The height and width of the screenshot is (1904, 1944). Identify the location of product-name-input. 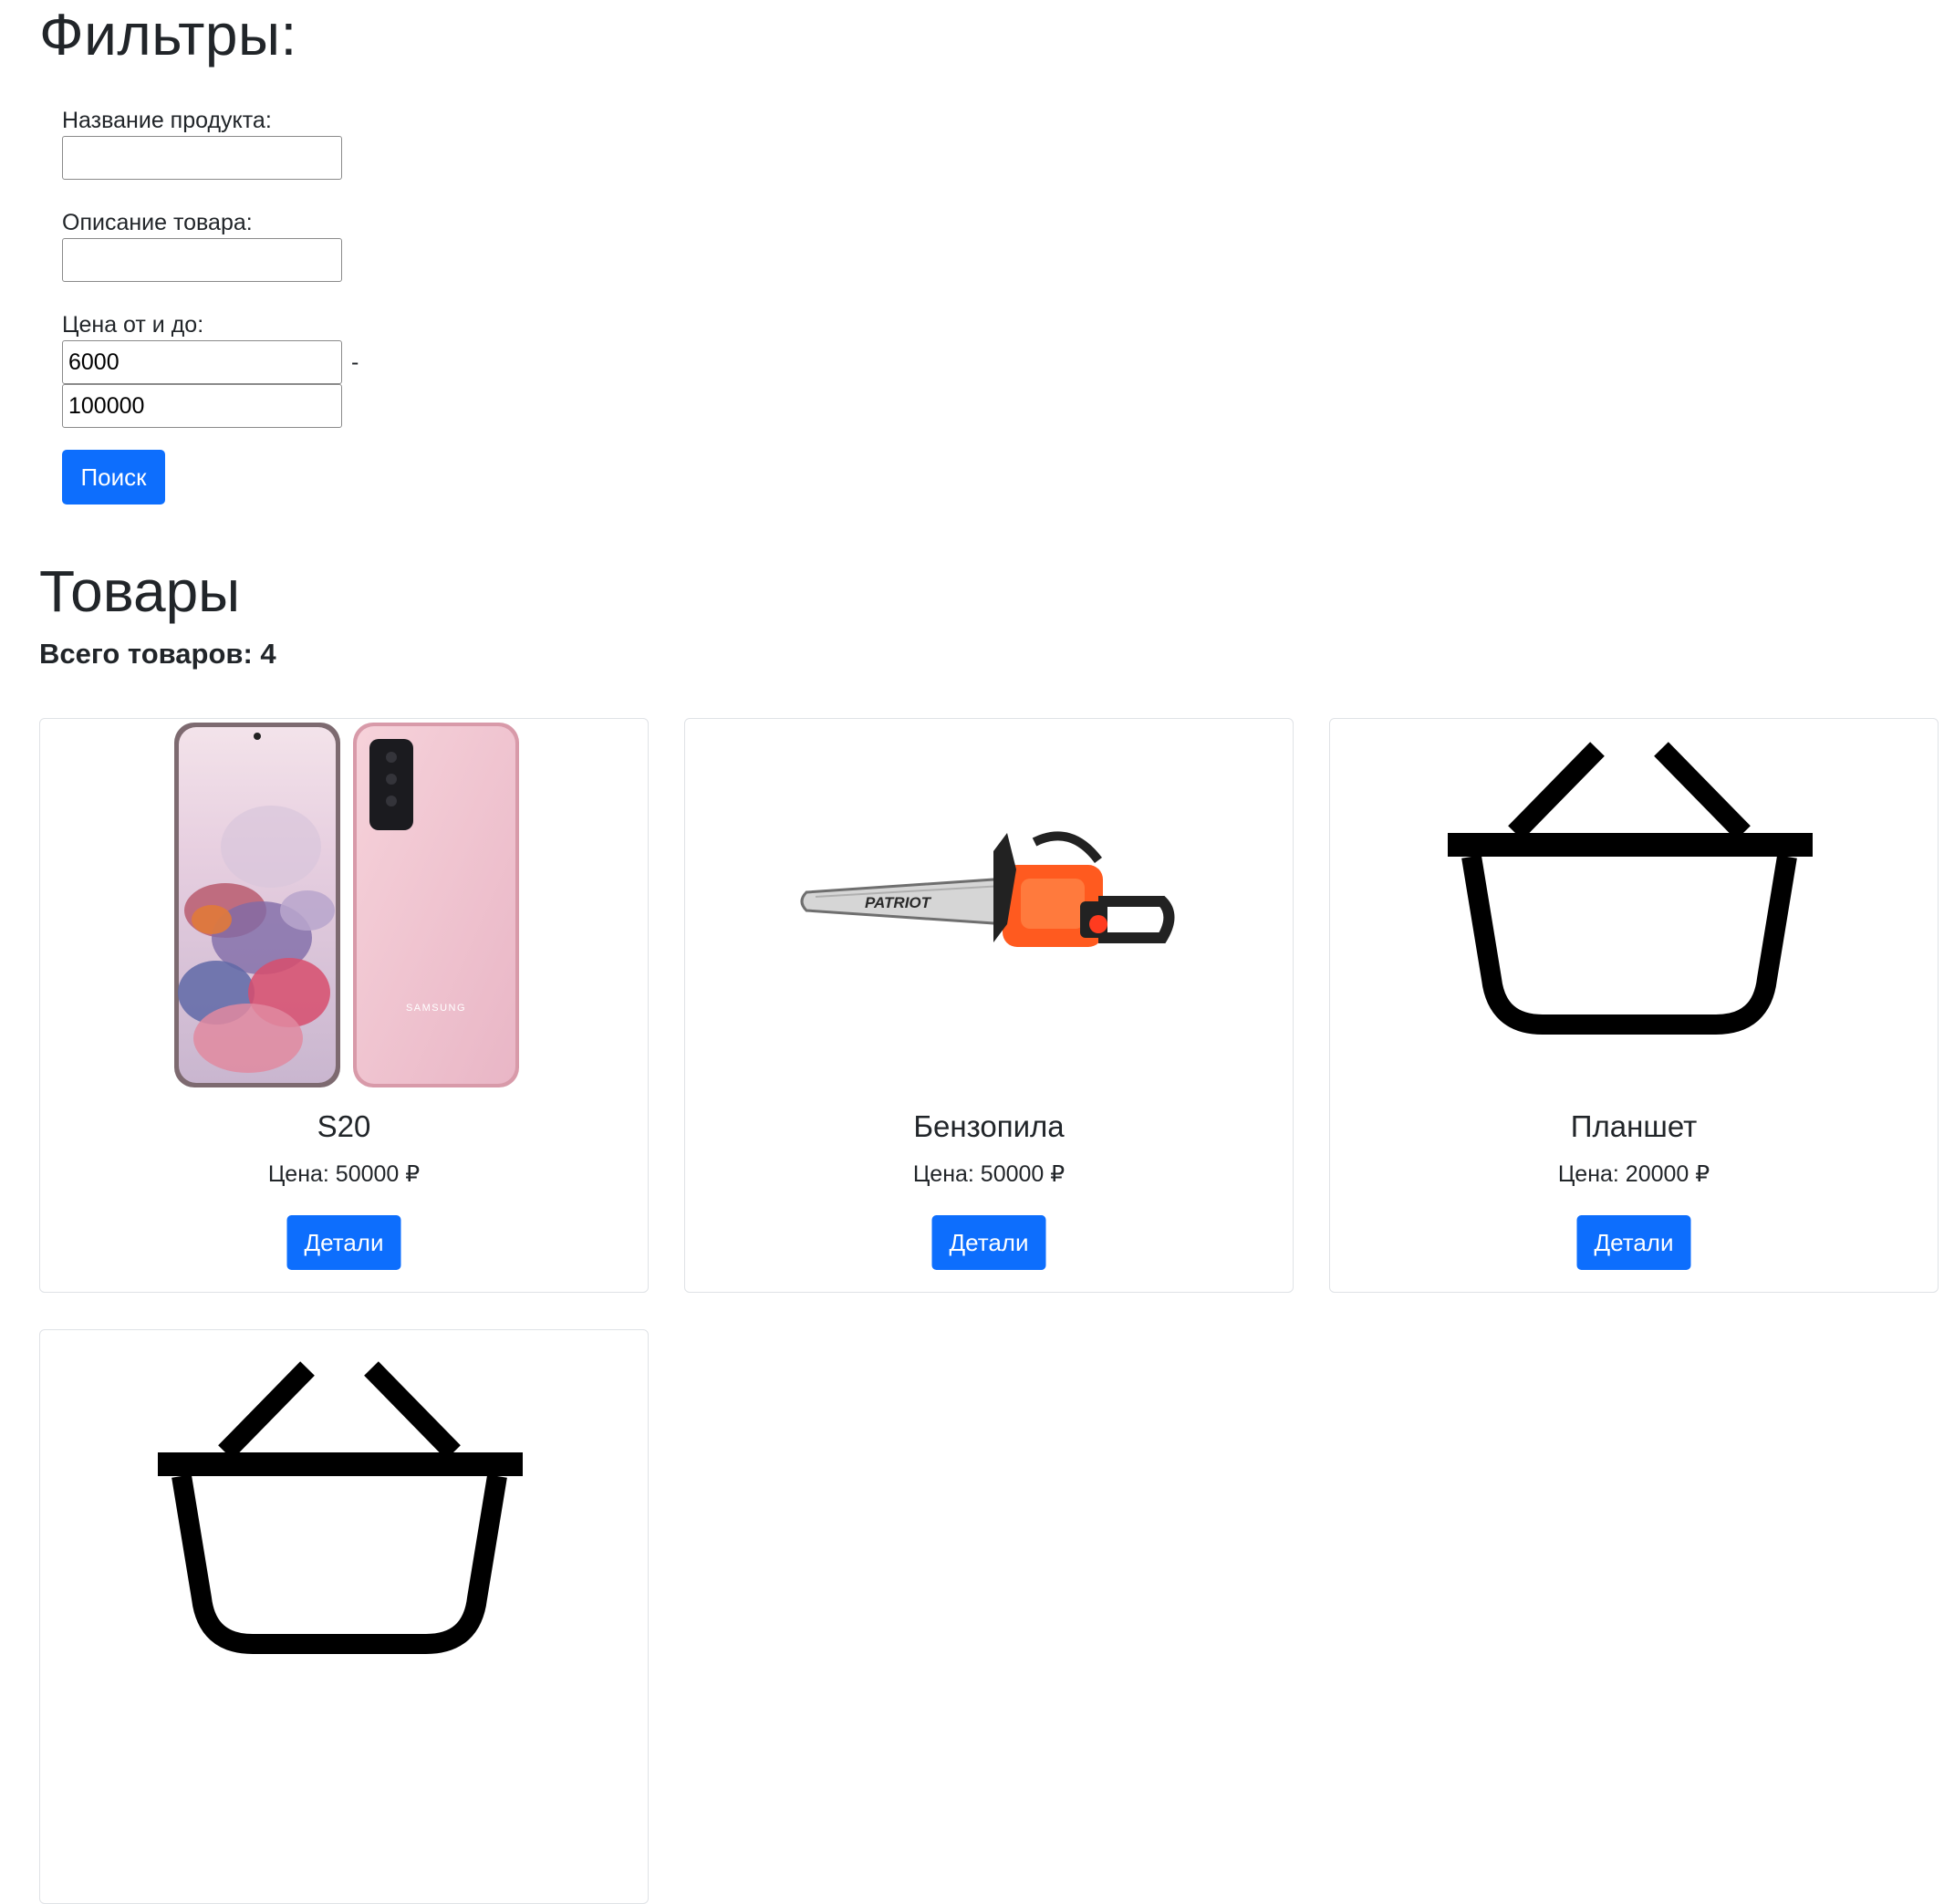
(202, 158).